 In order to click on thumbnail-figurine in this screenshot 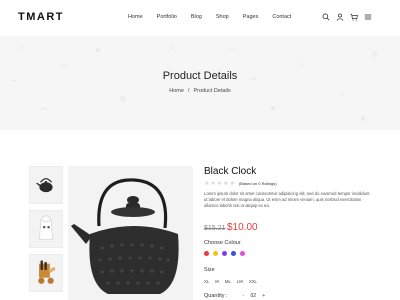, I will do `click(46, 229)`.